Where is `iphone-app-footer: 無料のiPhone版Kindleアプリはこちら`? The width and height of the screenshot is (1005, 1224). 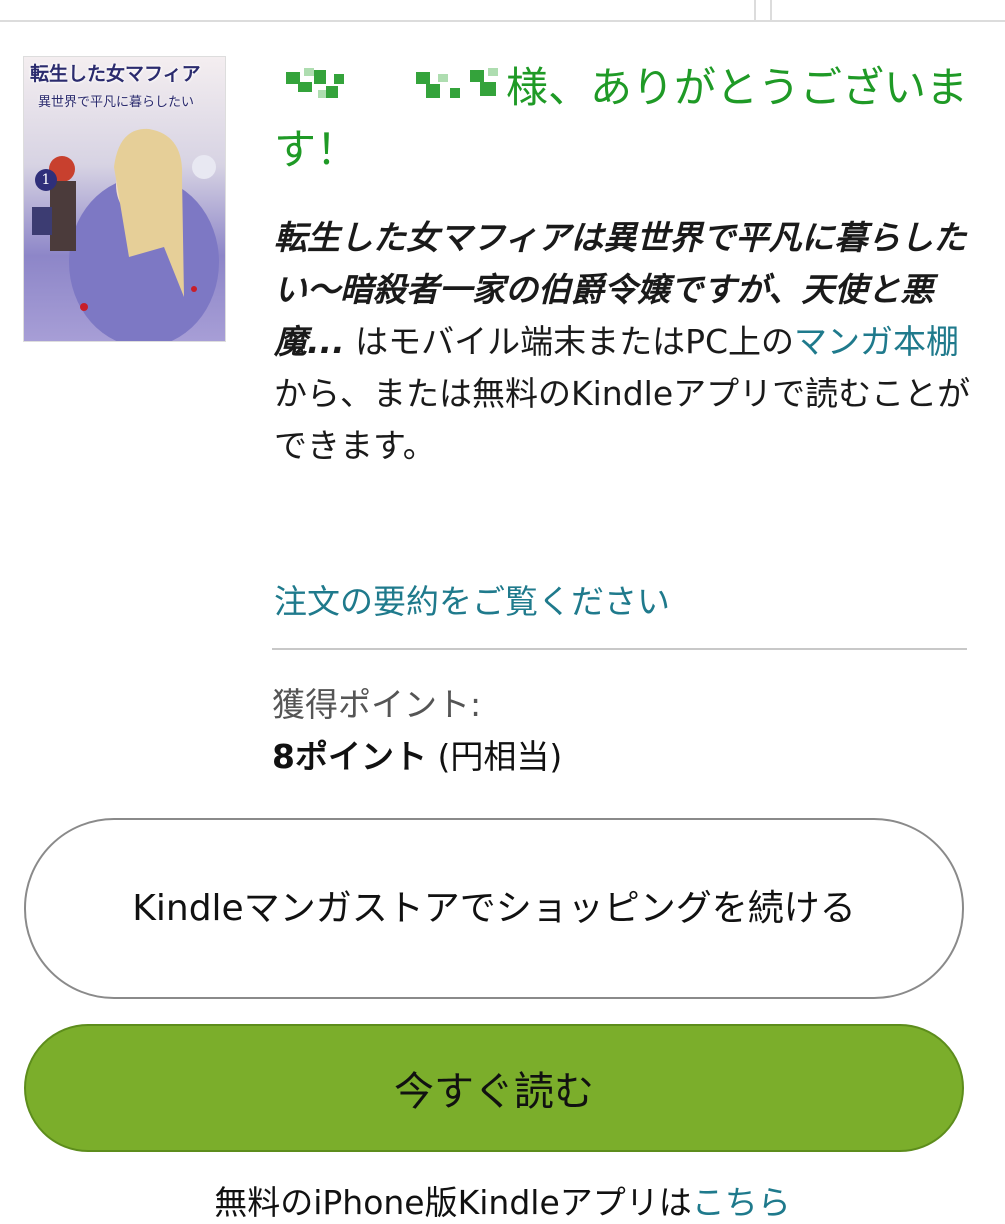 iphone-app-footer: 無料のiPhone版Kindleアプリはこちら is located at coordinates (502, 1200).